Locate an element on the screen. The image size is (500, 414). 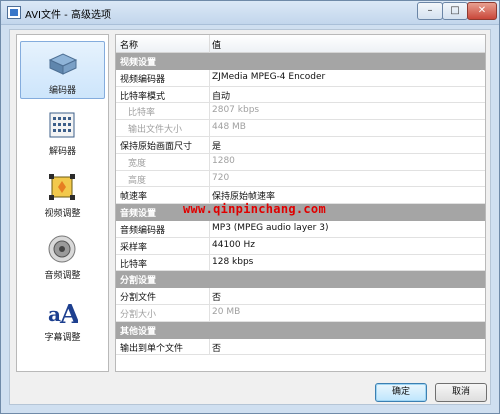
sidebar-item-subtitle-adjust: a A 字幕调整 is located at coordinates (62, 318).